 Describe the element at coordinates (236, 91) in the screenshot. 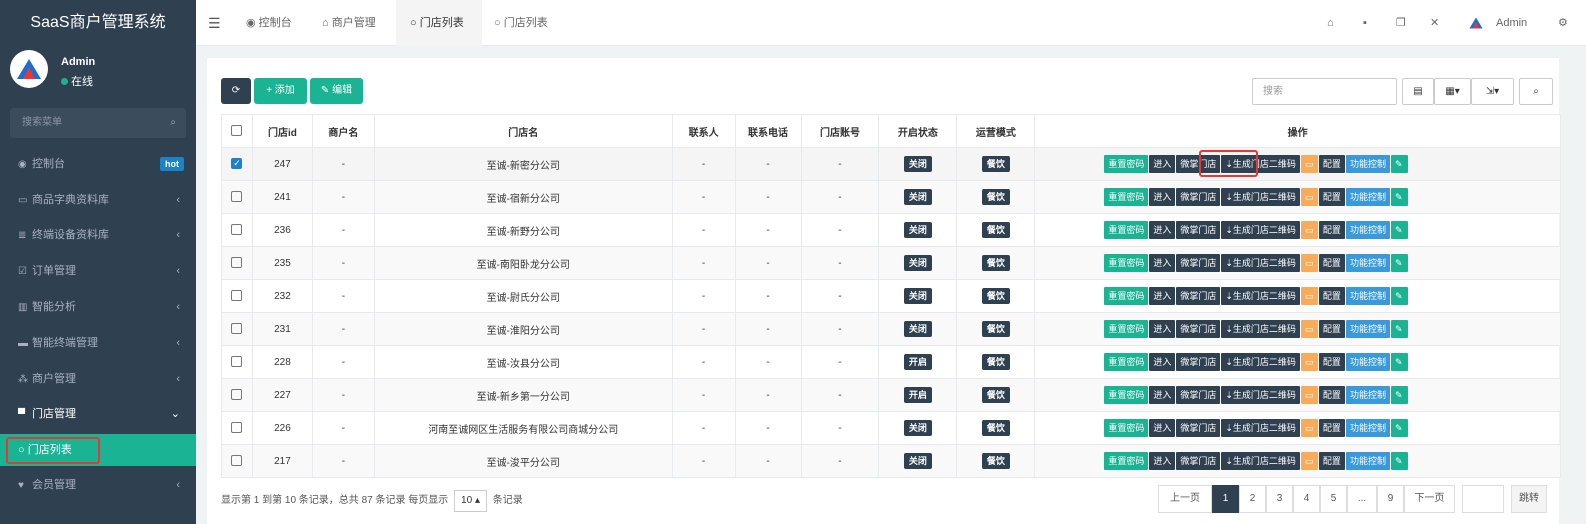

I see `refresh-button: ⟳` at that location.